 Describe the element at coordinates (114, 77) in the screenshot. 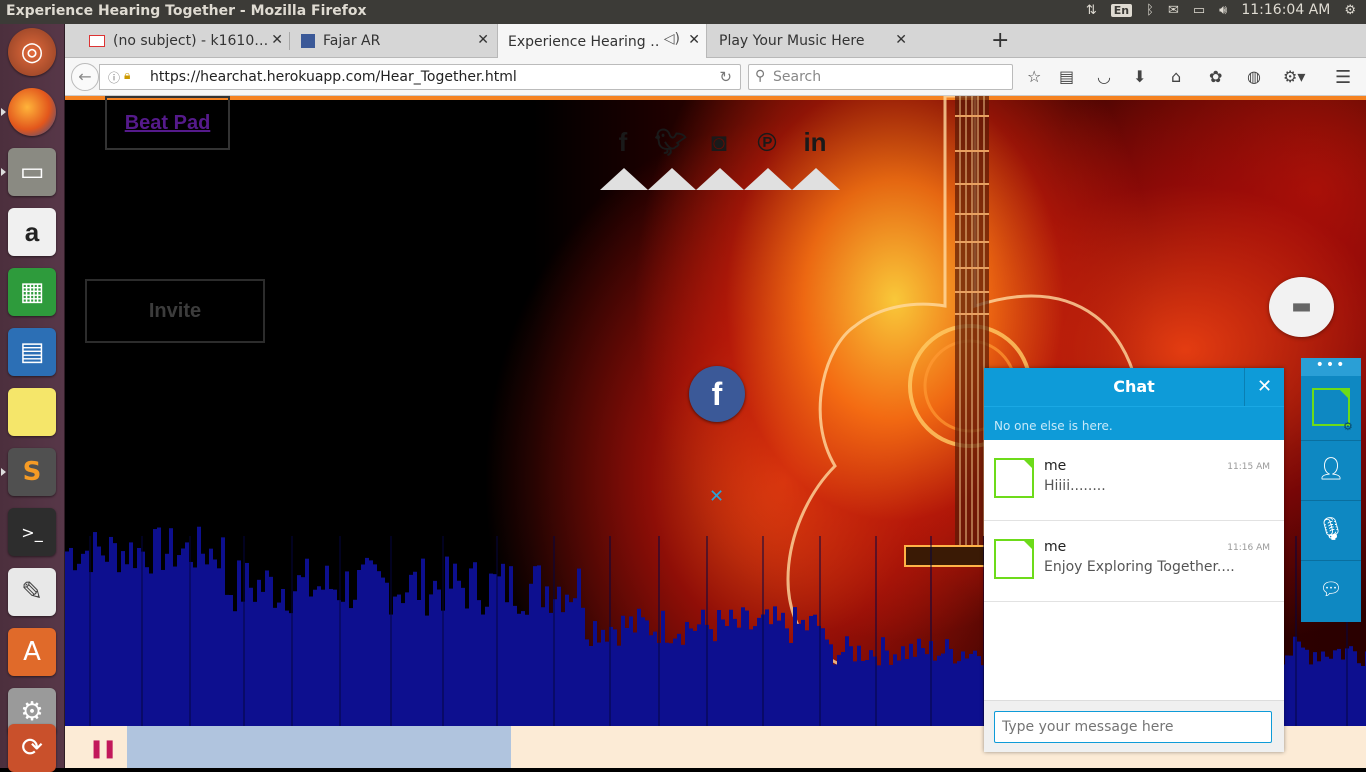

I see `info-icon: ⓘ` at that location.